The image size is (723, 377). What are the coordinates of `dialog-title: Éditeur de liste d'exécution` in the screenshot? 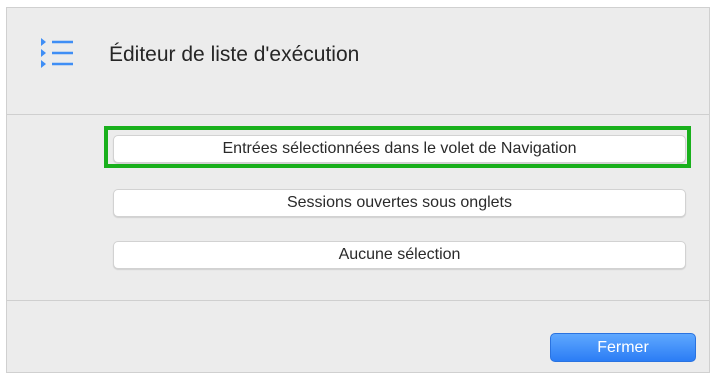 It's located at (234, 54).